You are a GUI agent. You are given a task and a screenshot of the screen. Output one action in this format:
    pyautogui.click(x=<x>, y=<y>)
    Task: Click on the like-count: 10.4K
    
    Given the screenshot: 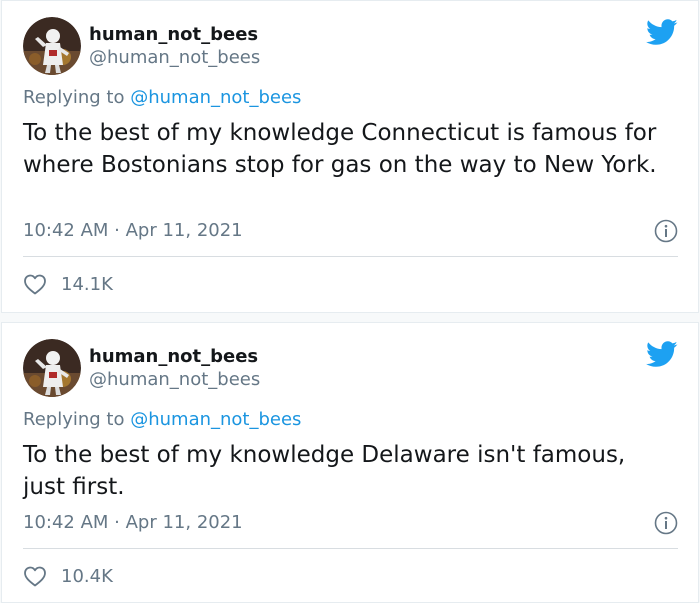 What is the action you would take?
    pyautogui.click(x=87, y=576)
    